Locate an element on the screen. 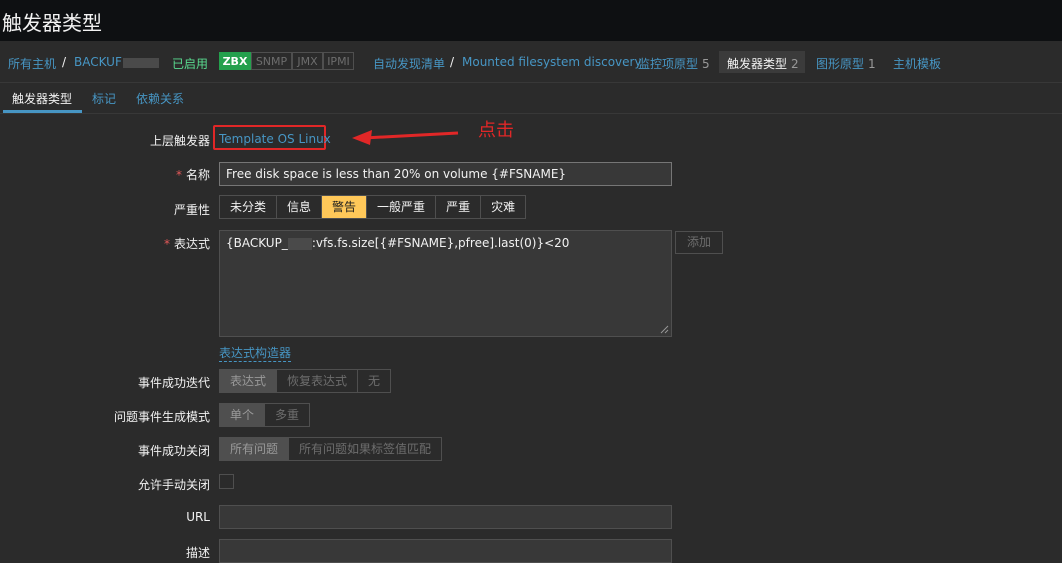 The image size is (1062, 563). severity-option-information: 信息 is located at coordinates (299, 207).